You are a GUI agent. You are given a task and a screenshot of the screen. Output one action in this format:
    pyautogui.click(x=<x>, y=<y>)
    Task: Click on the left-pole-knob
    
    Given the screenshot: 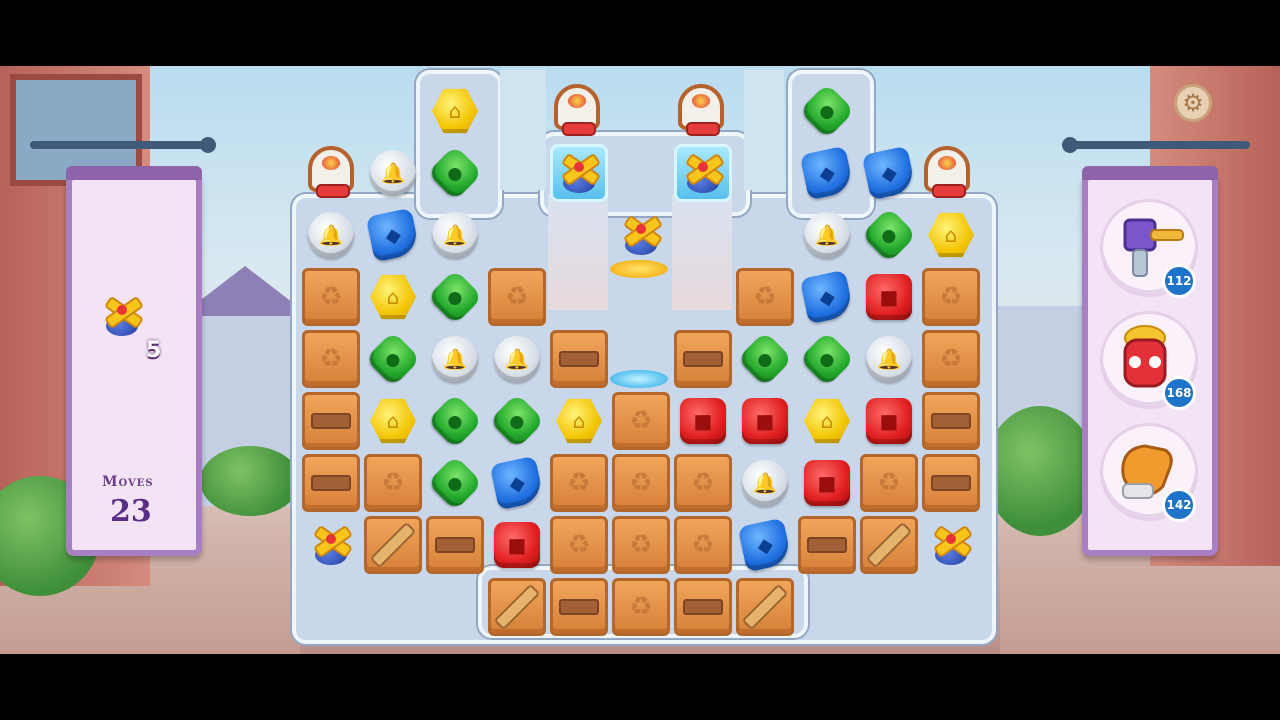 What is the action you would take?
    pyautogui.click(x=208, y=145)
    